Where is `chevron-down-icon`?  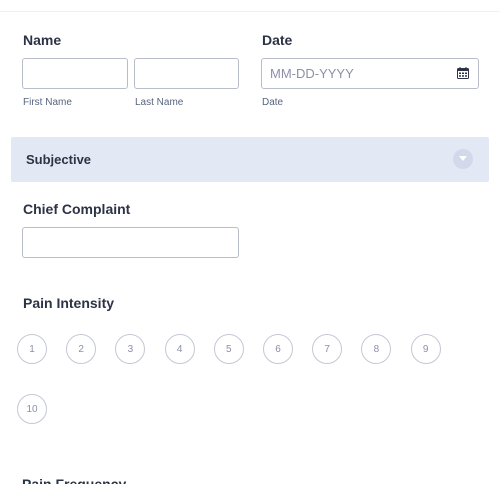 chevron-down-icon is located at coordinates (463, 158).